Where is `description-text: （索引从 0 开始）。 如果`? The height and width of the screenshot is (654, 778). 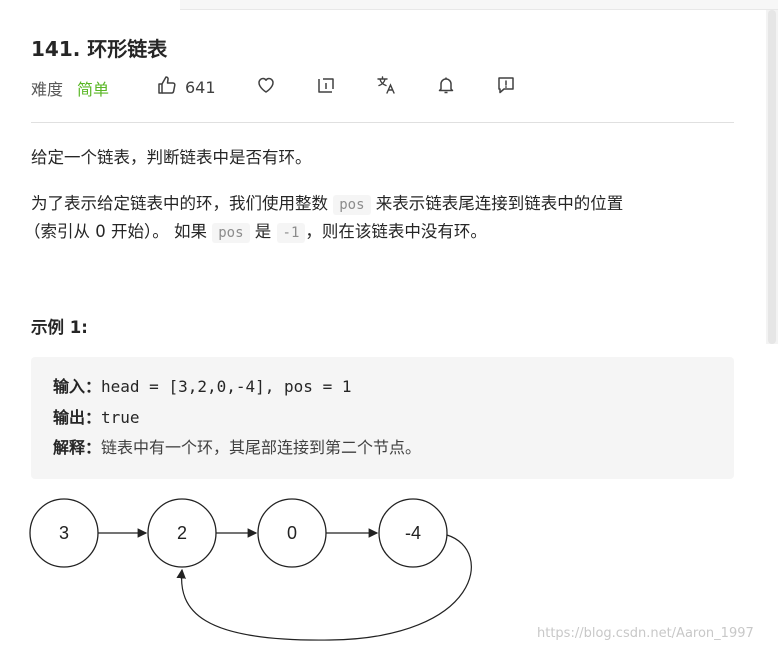 description-text: （索引从 0 开始）。 如果 is located at coordinates (118, 231).